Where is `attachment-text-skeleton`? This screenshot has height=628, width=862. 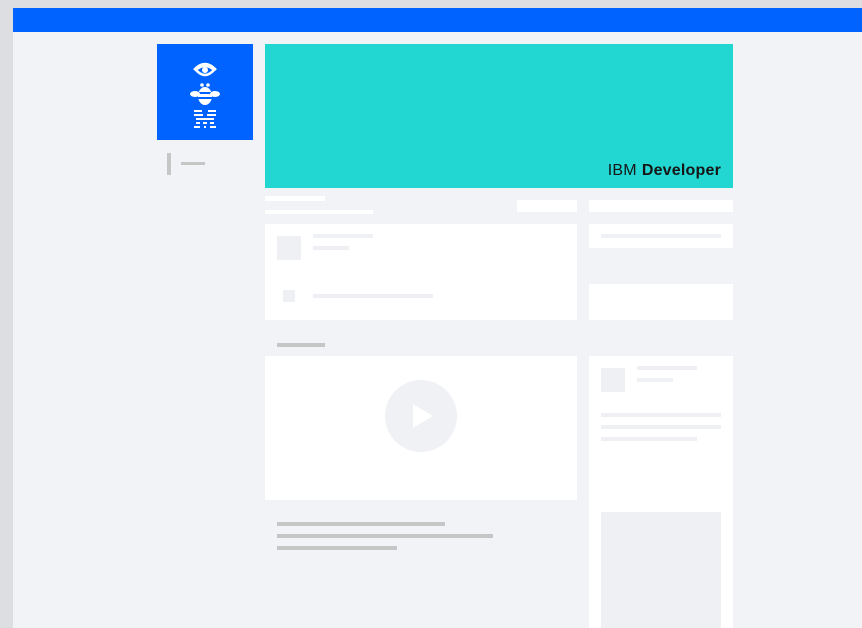
attachment-text-skeleton is located at coordinates (373, 296).